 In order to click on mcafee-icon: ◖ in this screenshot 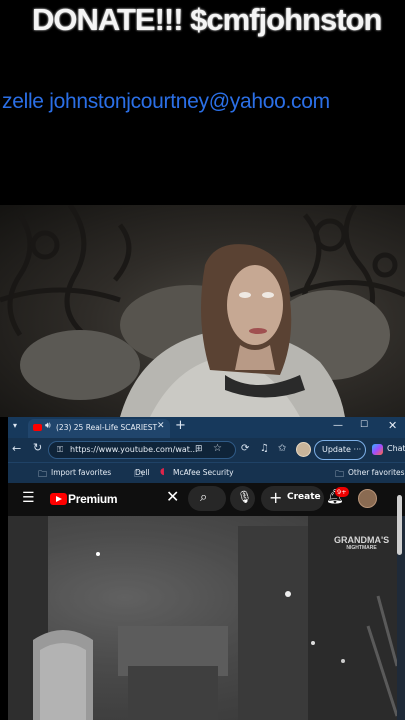, I will do `click(162, 472)`.